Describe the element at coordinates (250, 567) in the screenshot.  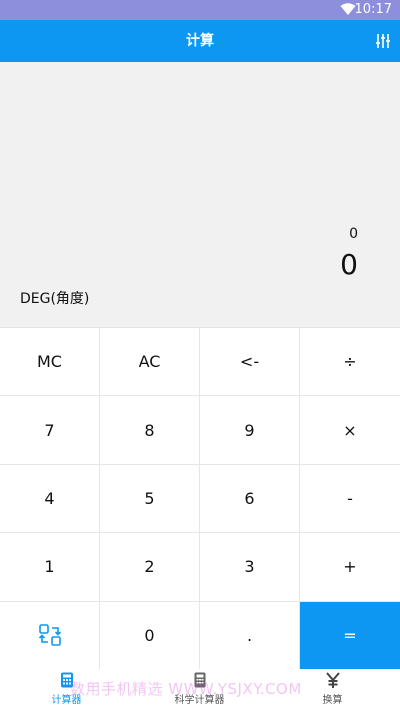
I see `digit-3-button: 3` at that location.